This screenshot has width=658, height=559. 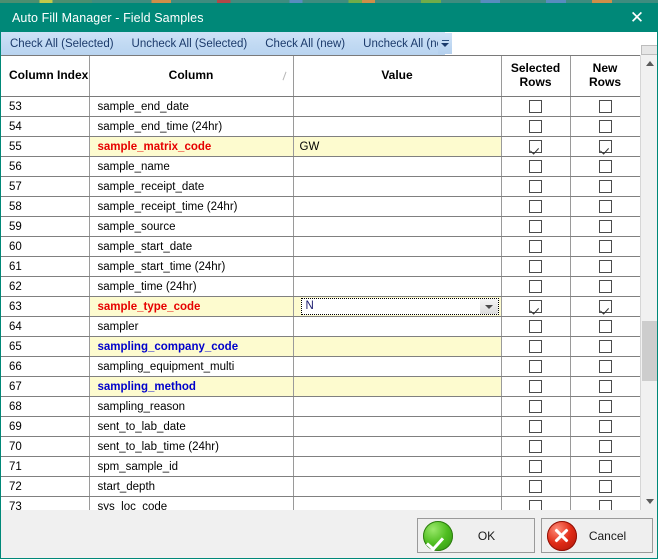 I want to click on scroll-up-arrow-icon, so click(x=649, y=63).